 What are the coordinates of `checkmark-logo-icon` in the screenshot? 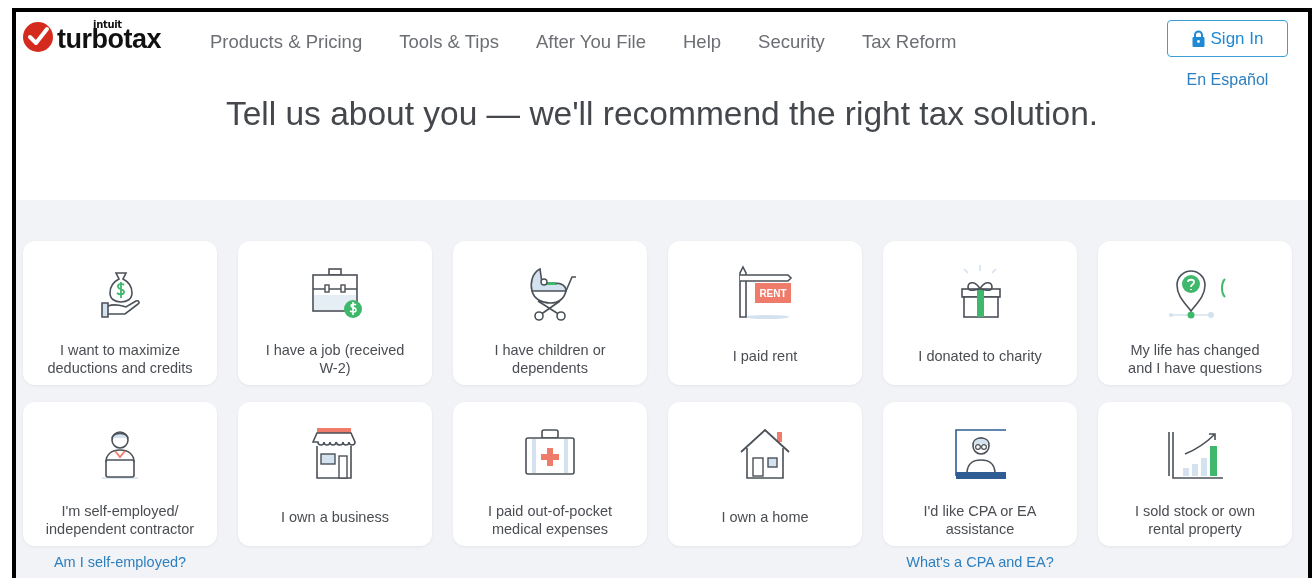 It's located at (38, 36).